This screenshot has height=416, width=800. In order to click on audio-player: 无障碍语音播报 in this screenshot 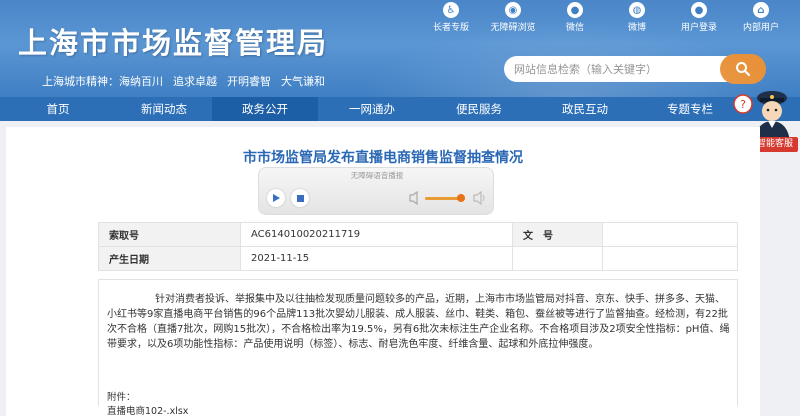, I will do `click(376, 191)`.